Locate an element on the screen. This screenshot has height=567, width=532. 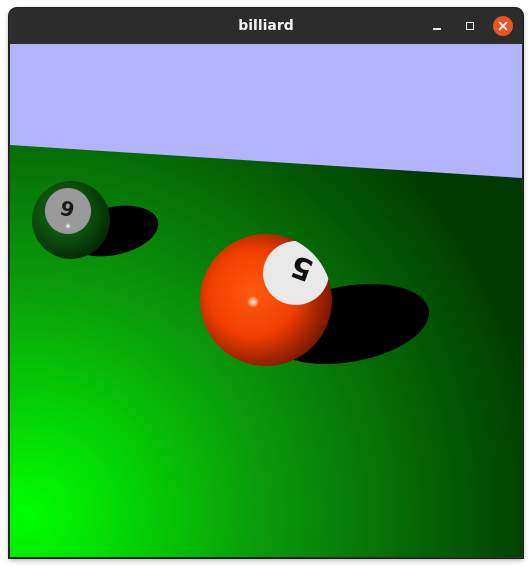
close-icon is located at coordinates (503, 26).